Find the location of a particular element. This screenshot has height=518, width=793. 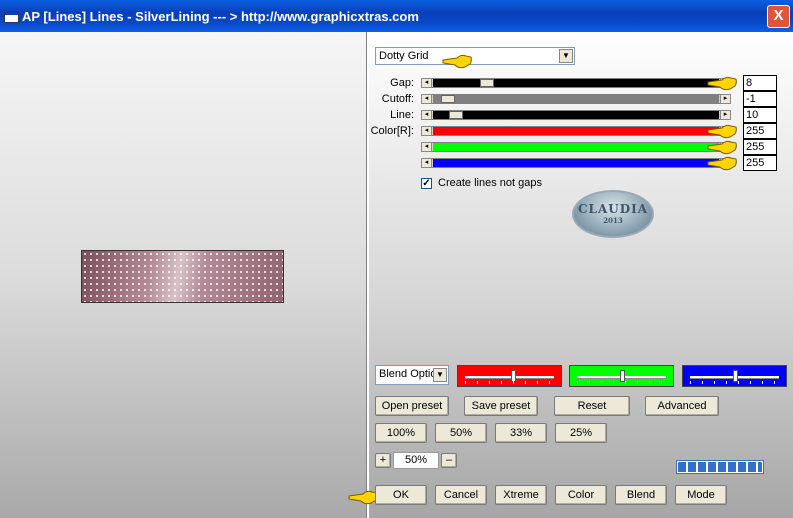

zoom-100-button: 100% is located at coordinates (401, 433).